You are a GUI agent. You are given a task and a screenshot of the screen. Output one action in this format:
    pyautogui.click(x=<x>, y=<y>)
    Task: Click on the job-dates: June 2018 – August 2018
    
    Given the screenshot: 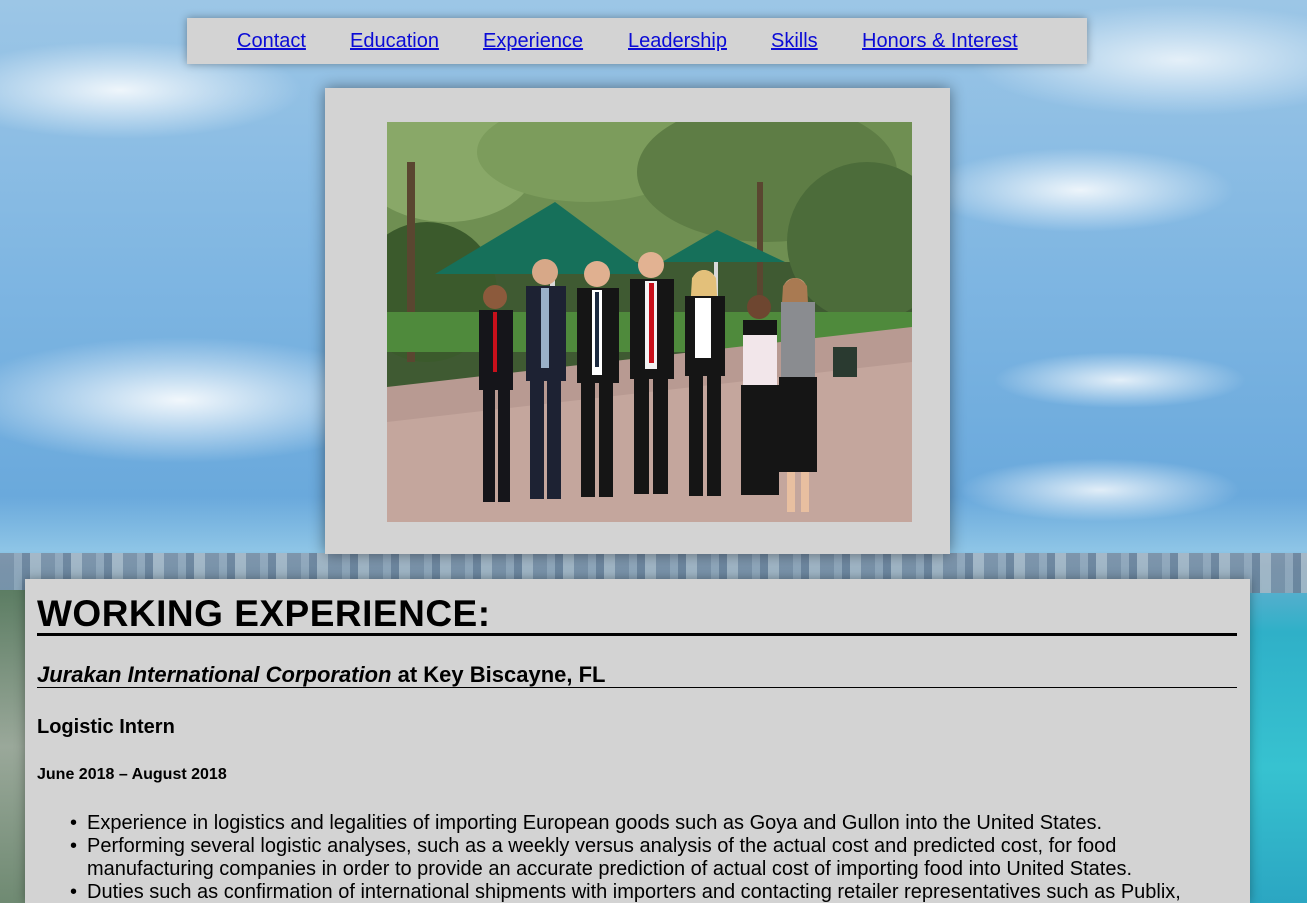 What is the action you would take?
    pyautogui.click(x=132, y=774)
    